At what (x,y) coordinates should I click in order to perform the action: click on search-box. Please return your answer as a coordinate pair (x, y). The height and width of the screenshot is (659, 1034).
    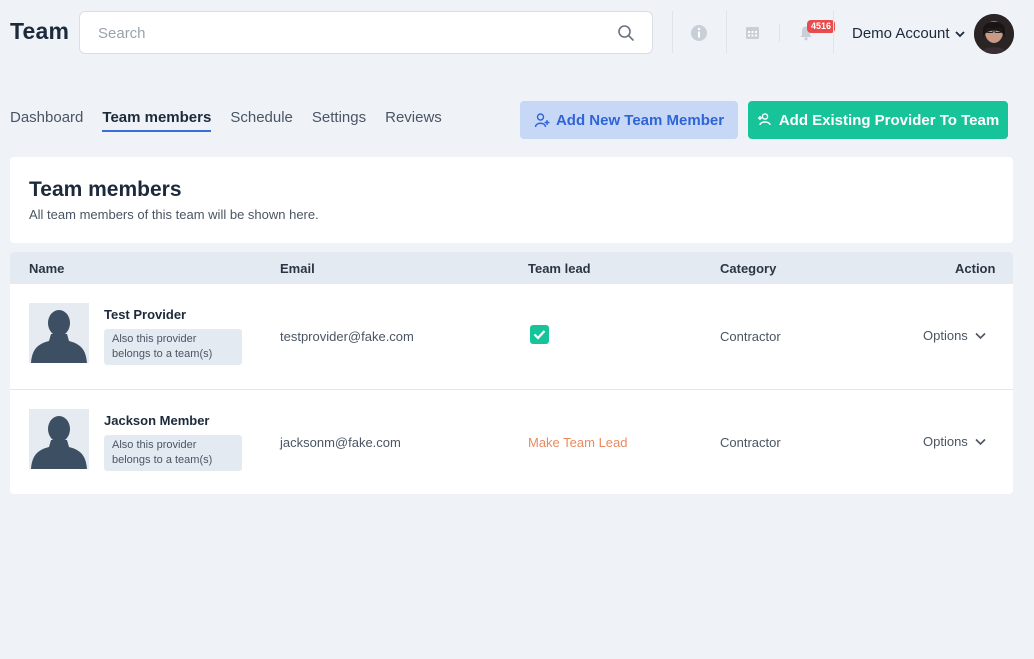
    Looking at the image, I should click on (366, 32).